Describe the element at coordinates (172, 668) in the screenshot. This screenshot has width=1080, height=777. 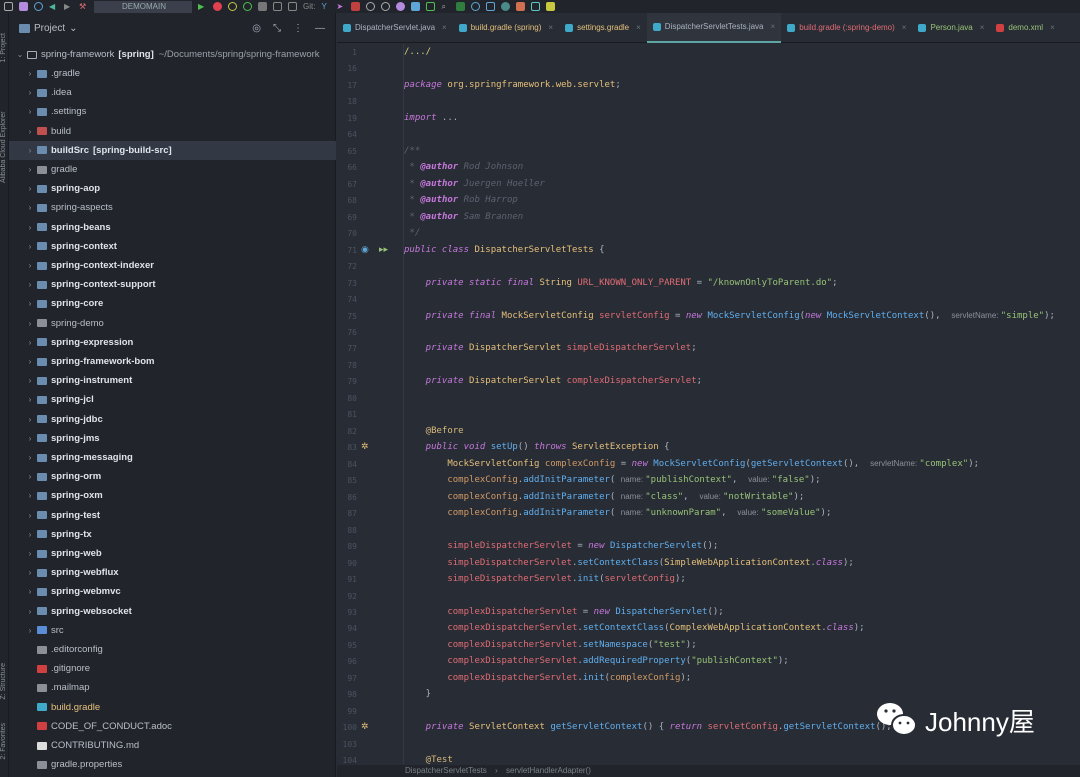
I see `tree-item: .gitignore` at that location.